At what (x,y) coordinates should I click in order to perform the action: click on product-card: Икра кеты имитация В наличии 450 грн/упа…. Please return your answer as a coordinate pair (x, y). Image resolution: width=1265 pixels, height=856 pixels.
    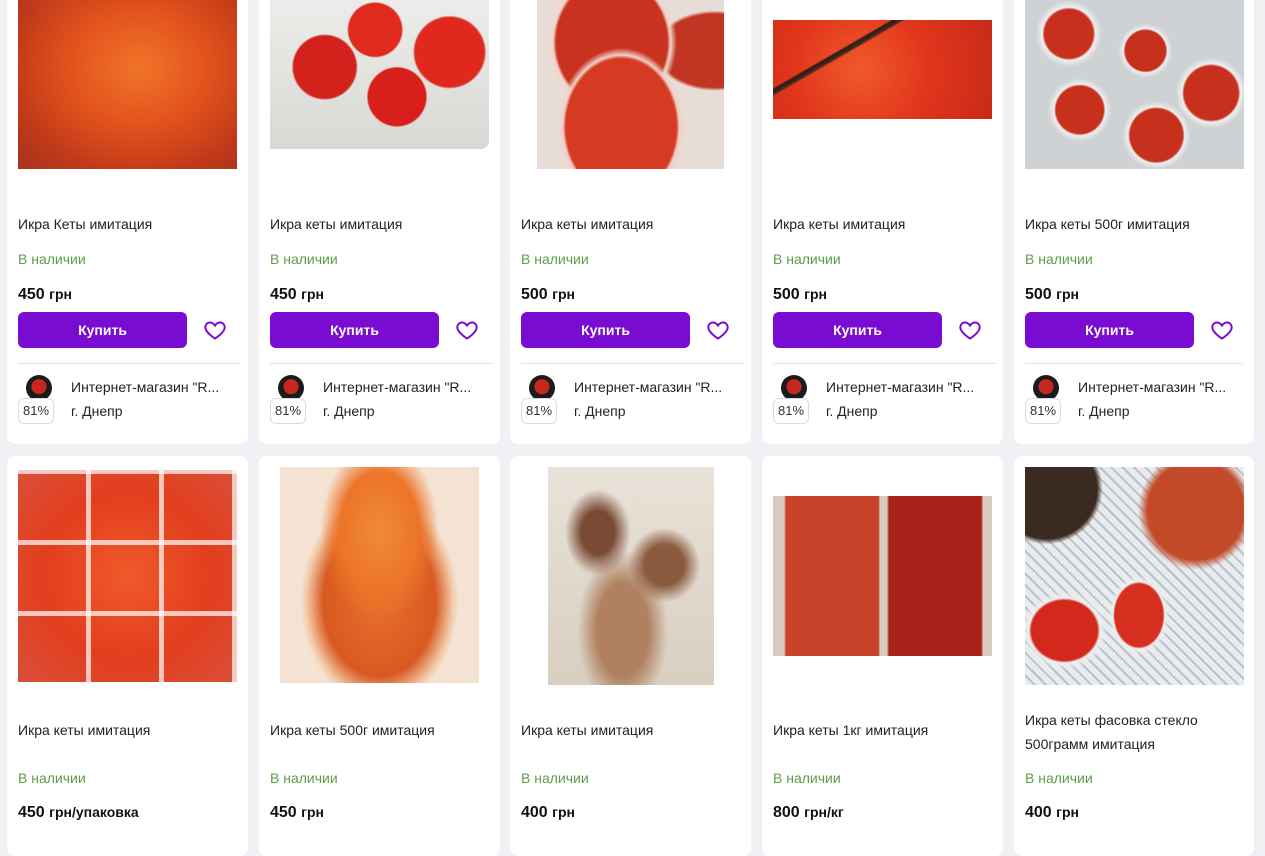
    Looking at the image, I should click on (127, 656).